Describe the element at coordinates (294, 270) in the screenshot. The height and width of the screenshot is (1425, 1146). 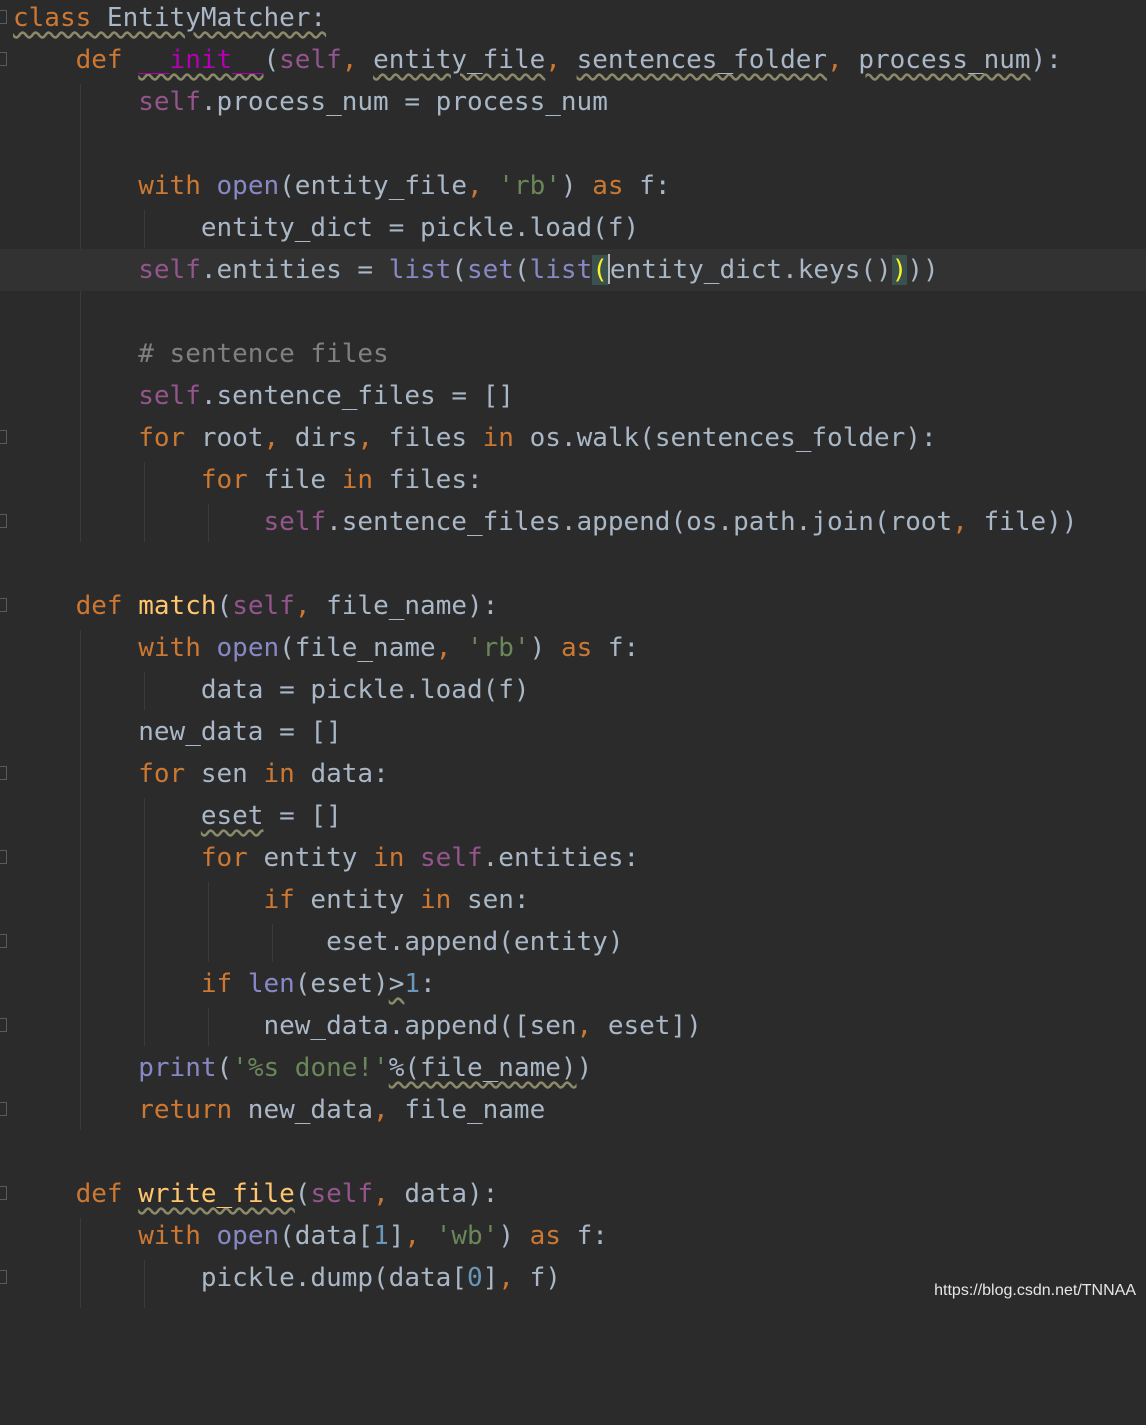
I see `token-text: .entities =` at that location.